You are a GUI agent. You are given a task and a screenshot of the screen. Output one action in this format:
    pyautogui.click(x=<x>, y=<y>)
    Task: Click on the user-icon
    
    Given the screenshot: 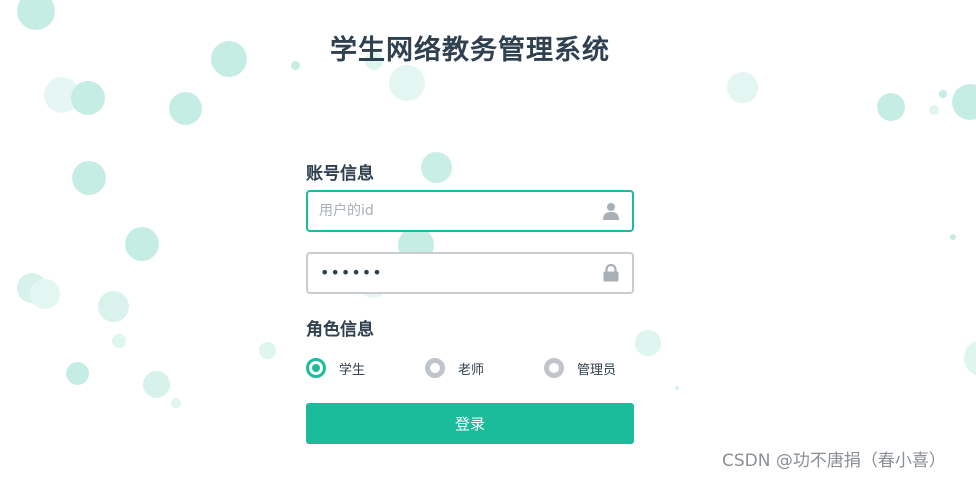 What is the action you would take?
    pyautogui.click(x=611, y=211)
    